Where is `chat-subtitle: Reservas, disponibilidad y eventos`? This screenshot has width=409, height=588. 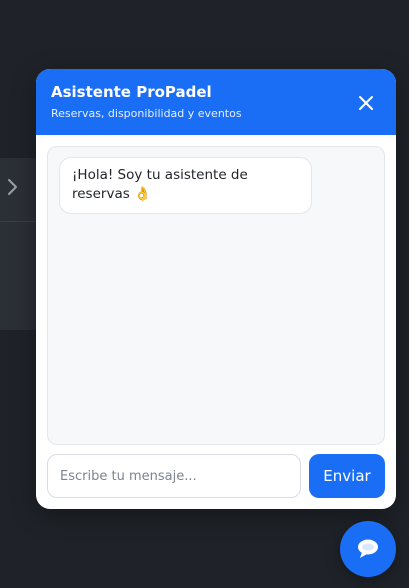
chat-subtitle: Reservas, disponibilidad y eventos is located at coordinates (146, 113).